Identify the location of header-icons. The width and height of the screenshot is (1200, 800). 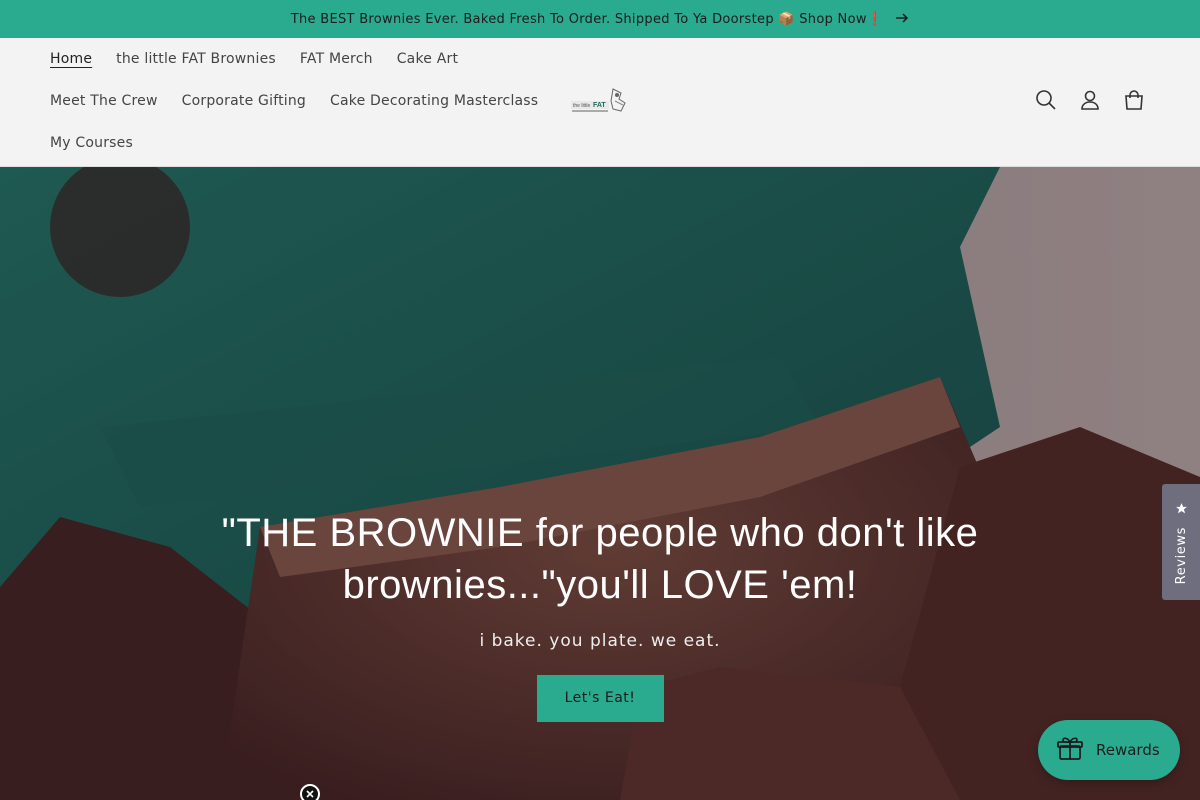
(1090, 100).